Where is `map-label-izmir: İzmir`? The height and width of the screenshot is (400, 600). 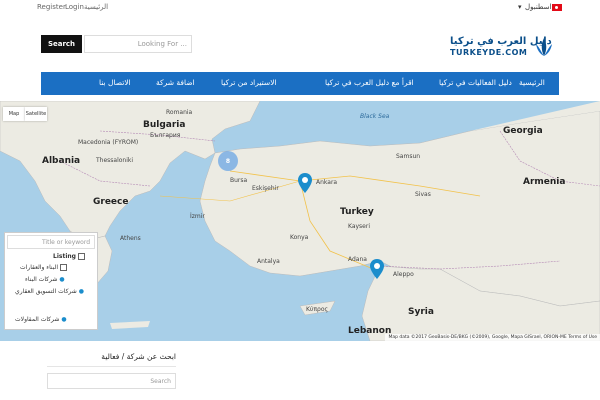
map-label-izmir: İzmir is located at coordinates (197, 216).